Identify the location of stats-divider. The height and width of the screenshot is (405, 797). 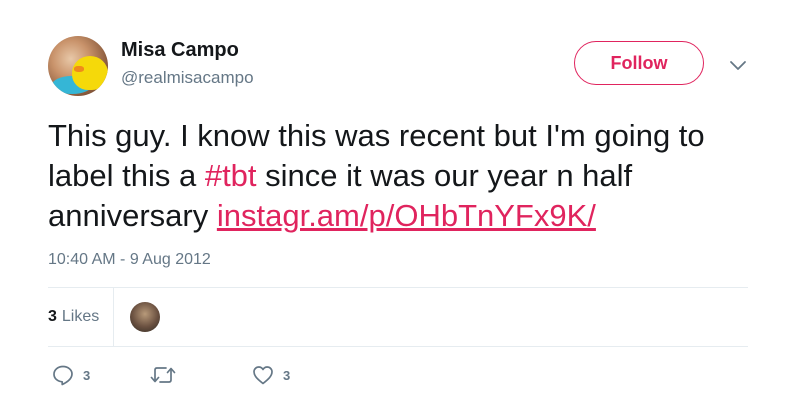
(113, 317).